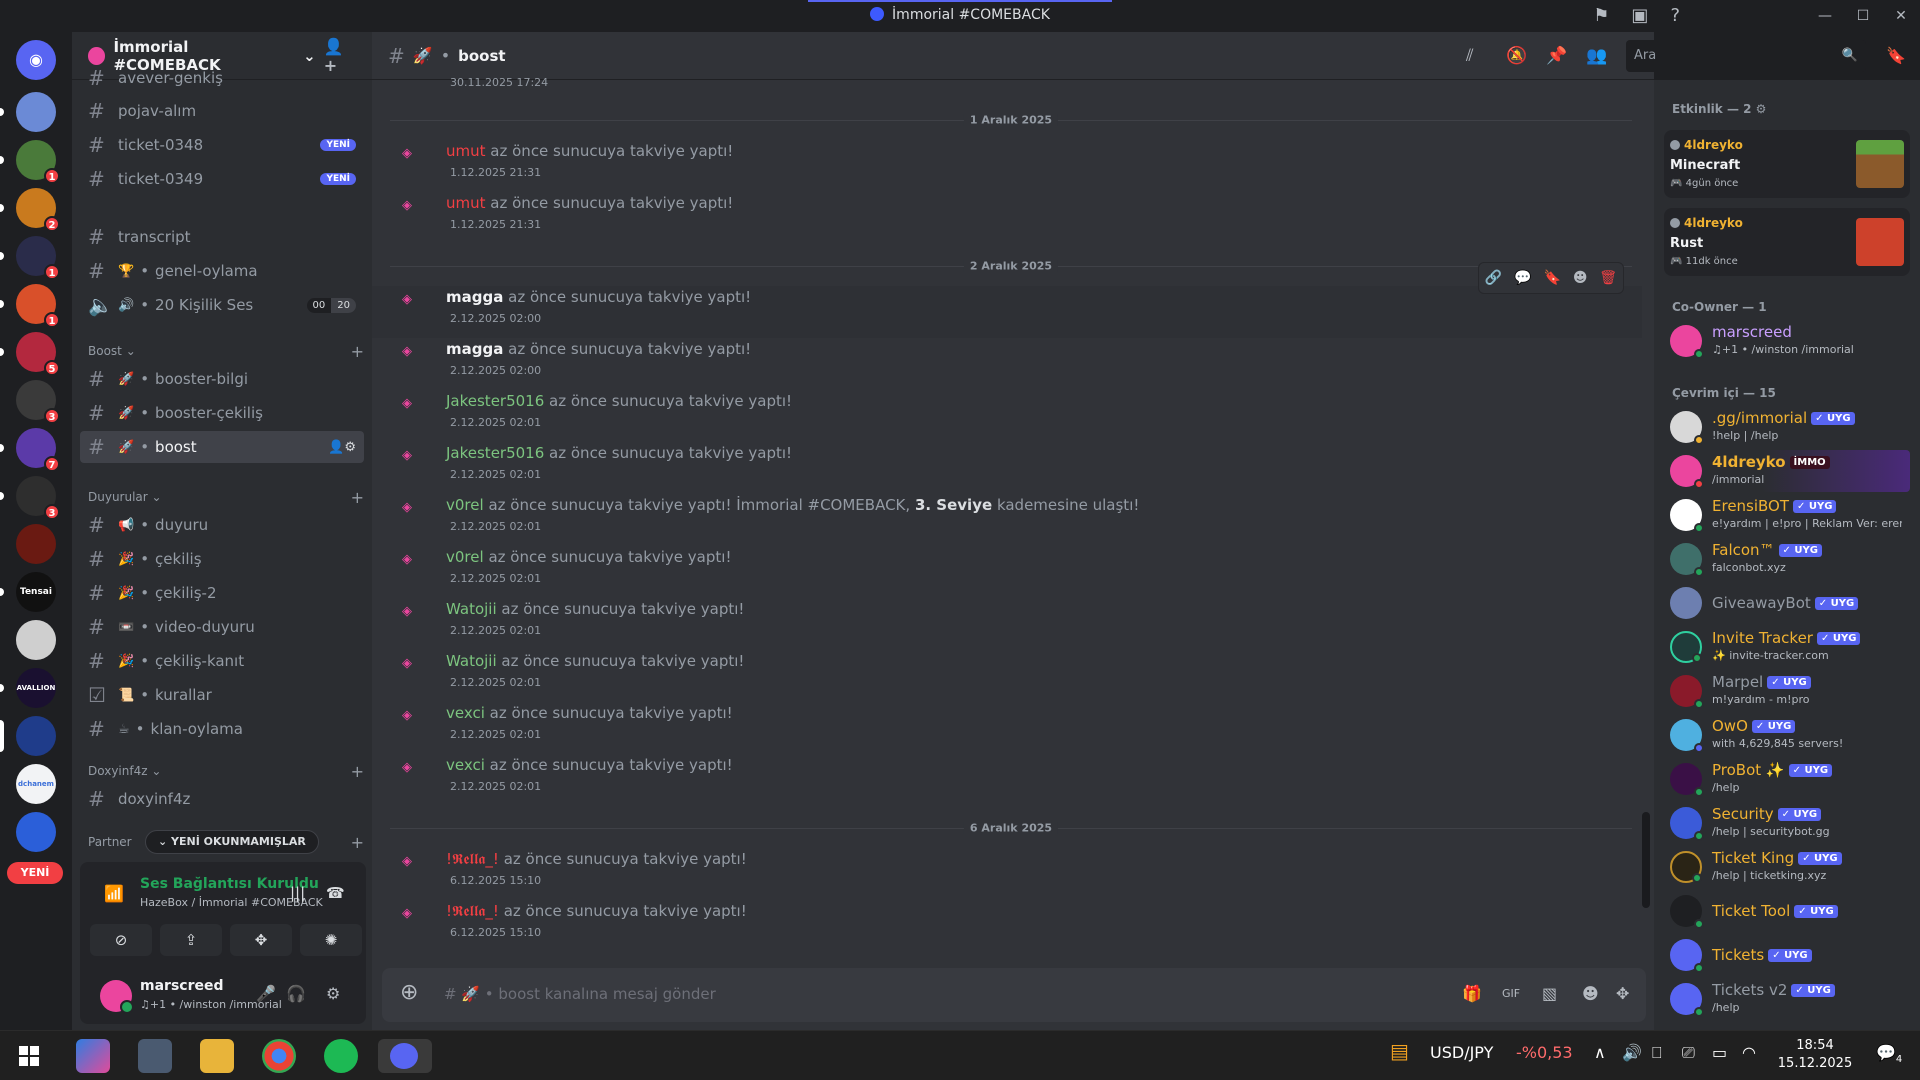 This screenshot has width=1920, height=1080. Describe the element at coordinates (28, 592) in the screenshot. I see `server-icon: Tensai` at that location.